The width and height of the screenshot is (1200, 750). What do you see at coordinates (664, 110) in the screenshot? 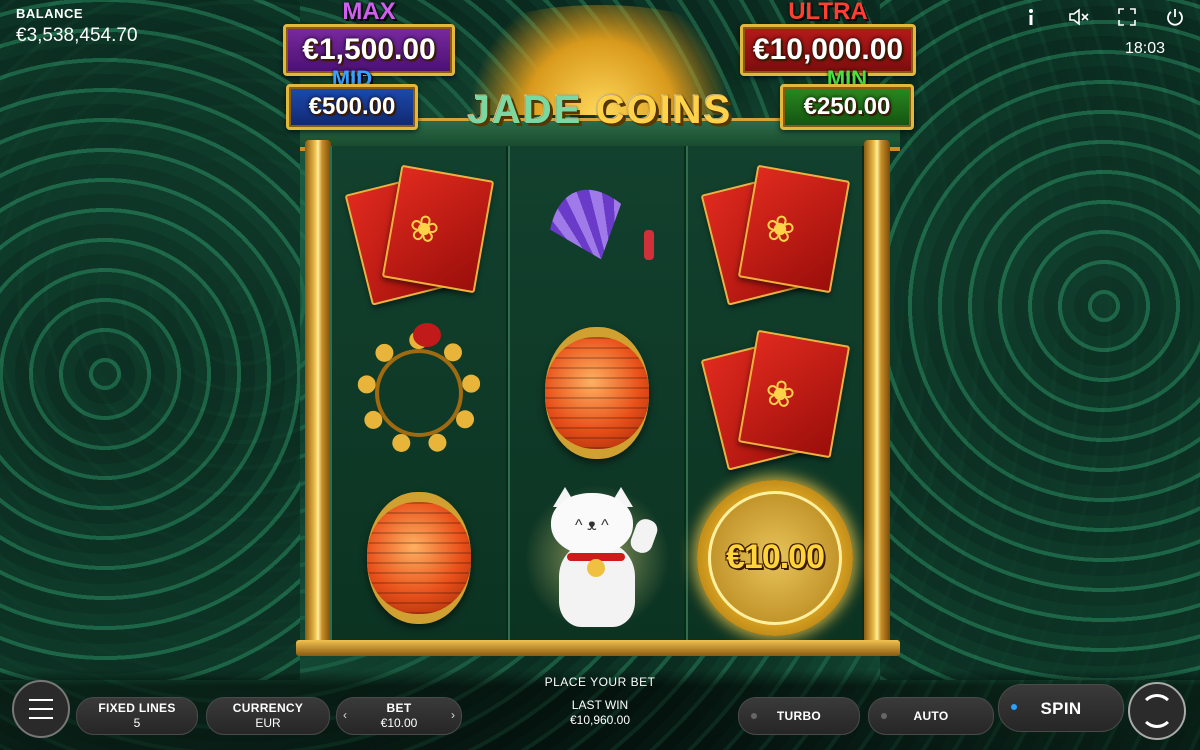
I see `logo-word-coins: COINS` at bounding box center [664, 110].